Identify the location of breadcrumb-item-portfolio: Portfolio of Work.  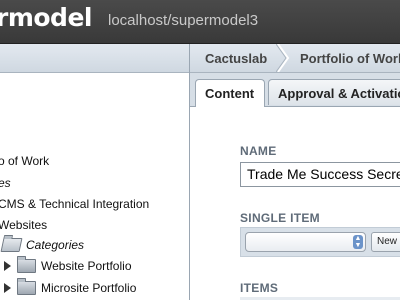
(350, 58).